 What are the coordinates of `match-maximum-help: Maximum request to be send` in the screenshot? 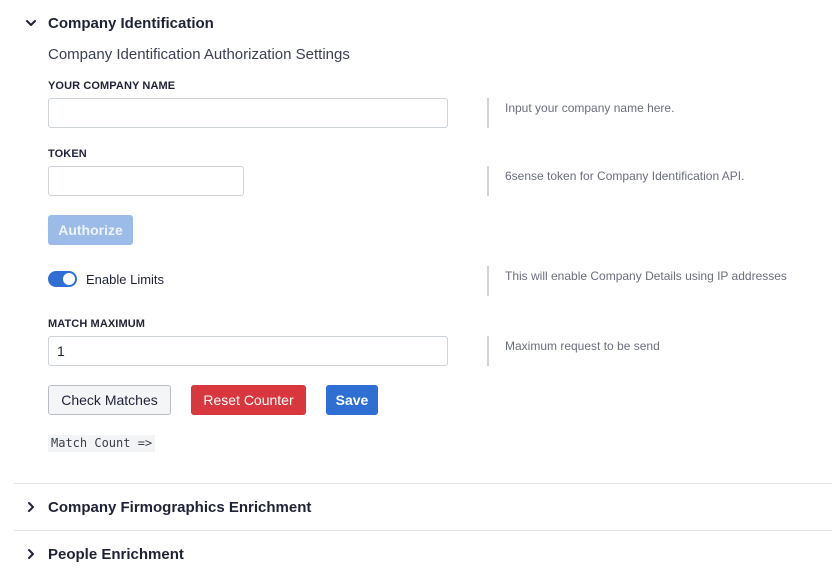 It's located at (582, 346).